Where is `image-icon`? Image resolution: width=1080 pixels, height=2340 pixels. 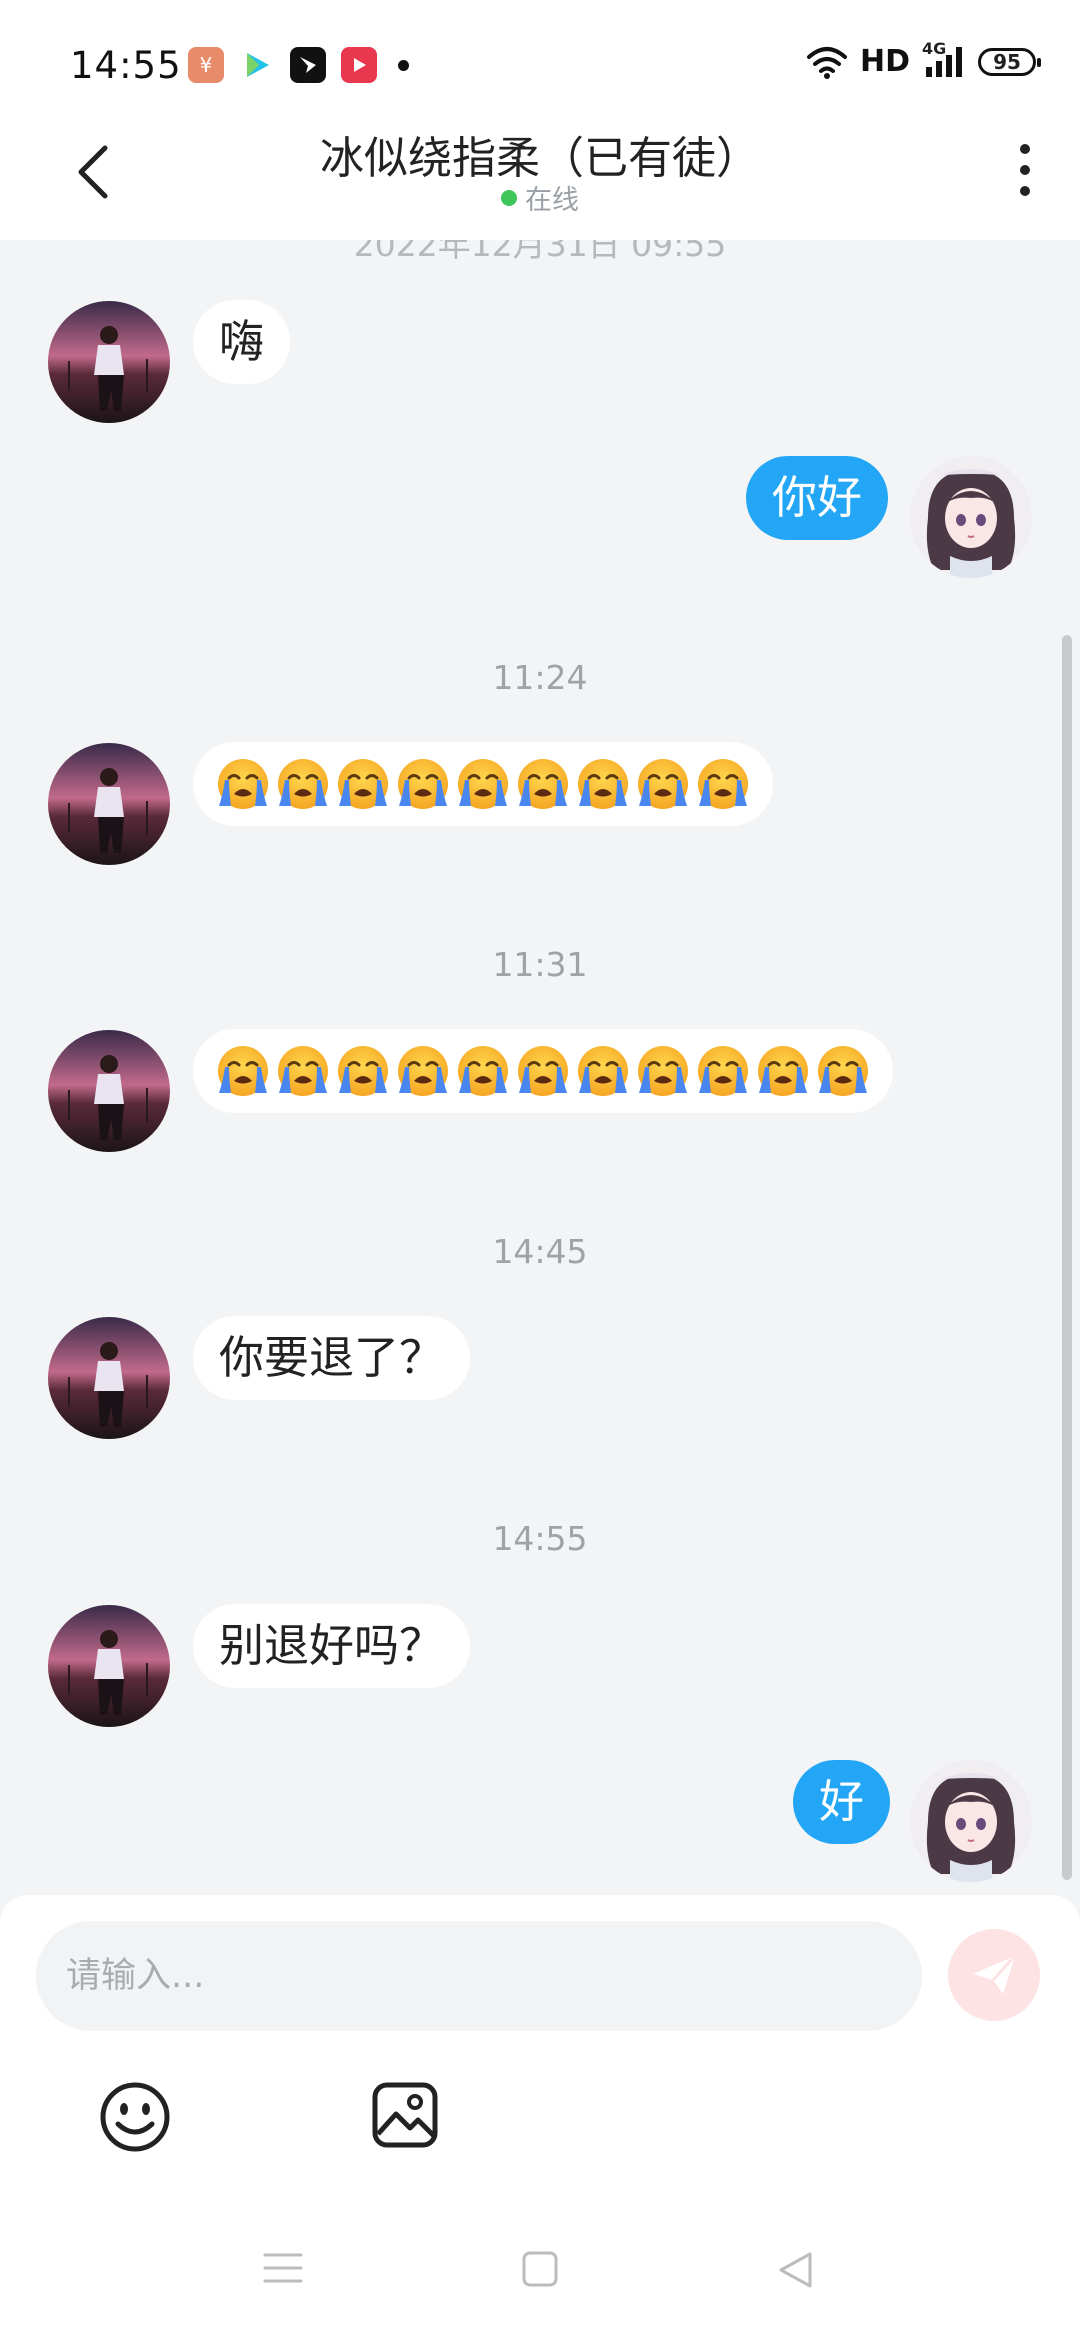
image-icon is located at coordinates (405, 2115).